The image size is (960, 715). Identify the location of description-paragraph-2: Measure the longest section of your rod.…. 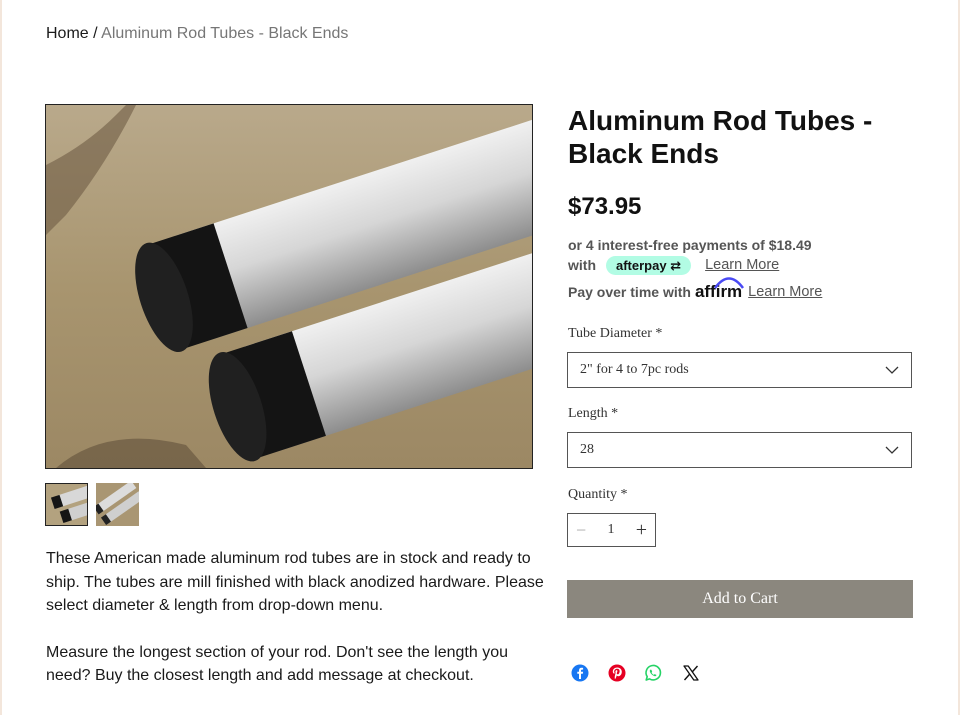
(277, 664).